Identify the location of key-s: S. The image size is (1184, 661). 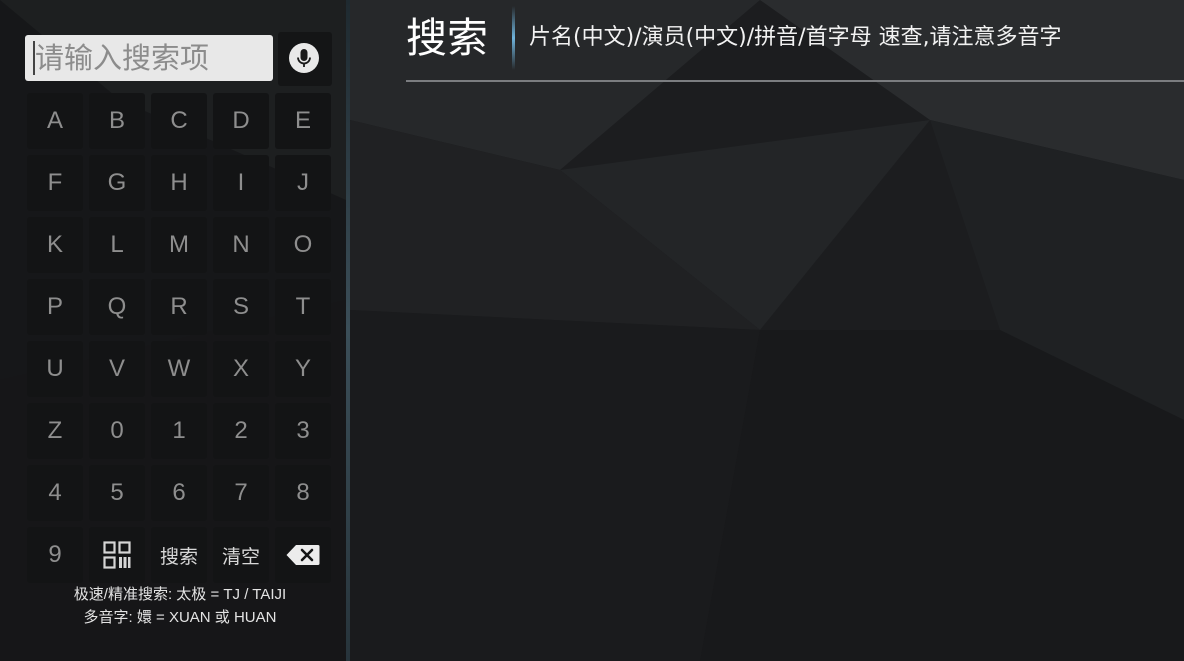
(241, 307).